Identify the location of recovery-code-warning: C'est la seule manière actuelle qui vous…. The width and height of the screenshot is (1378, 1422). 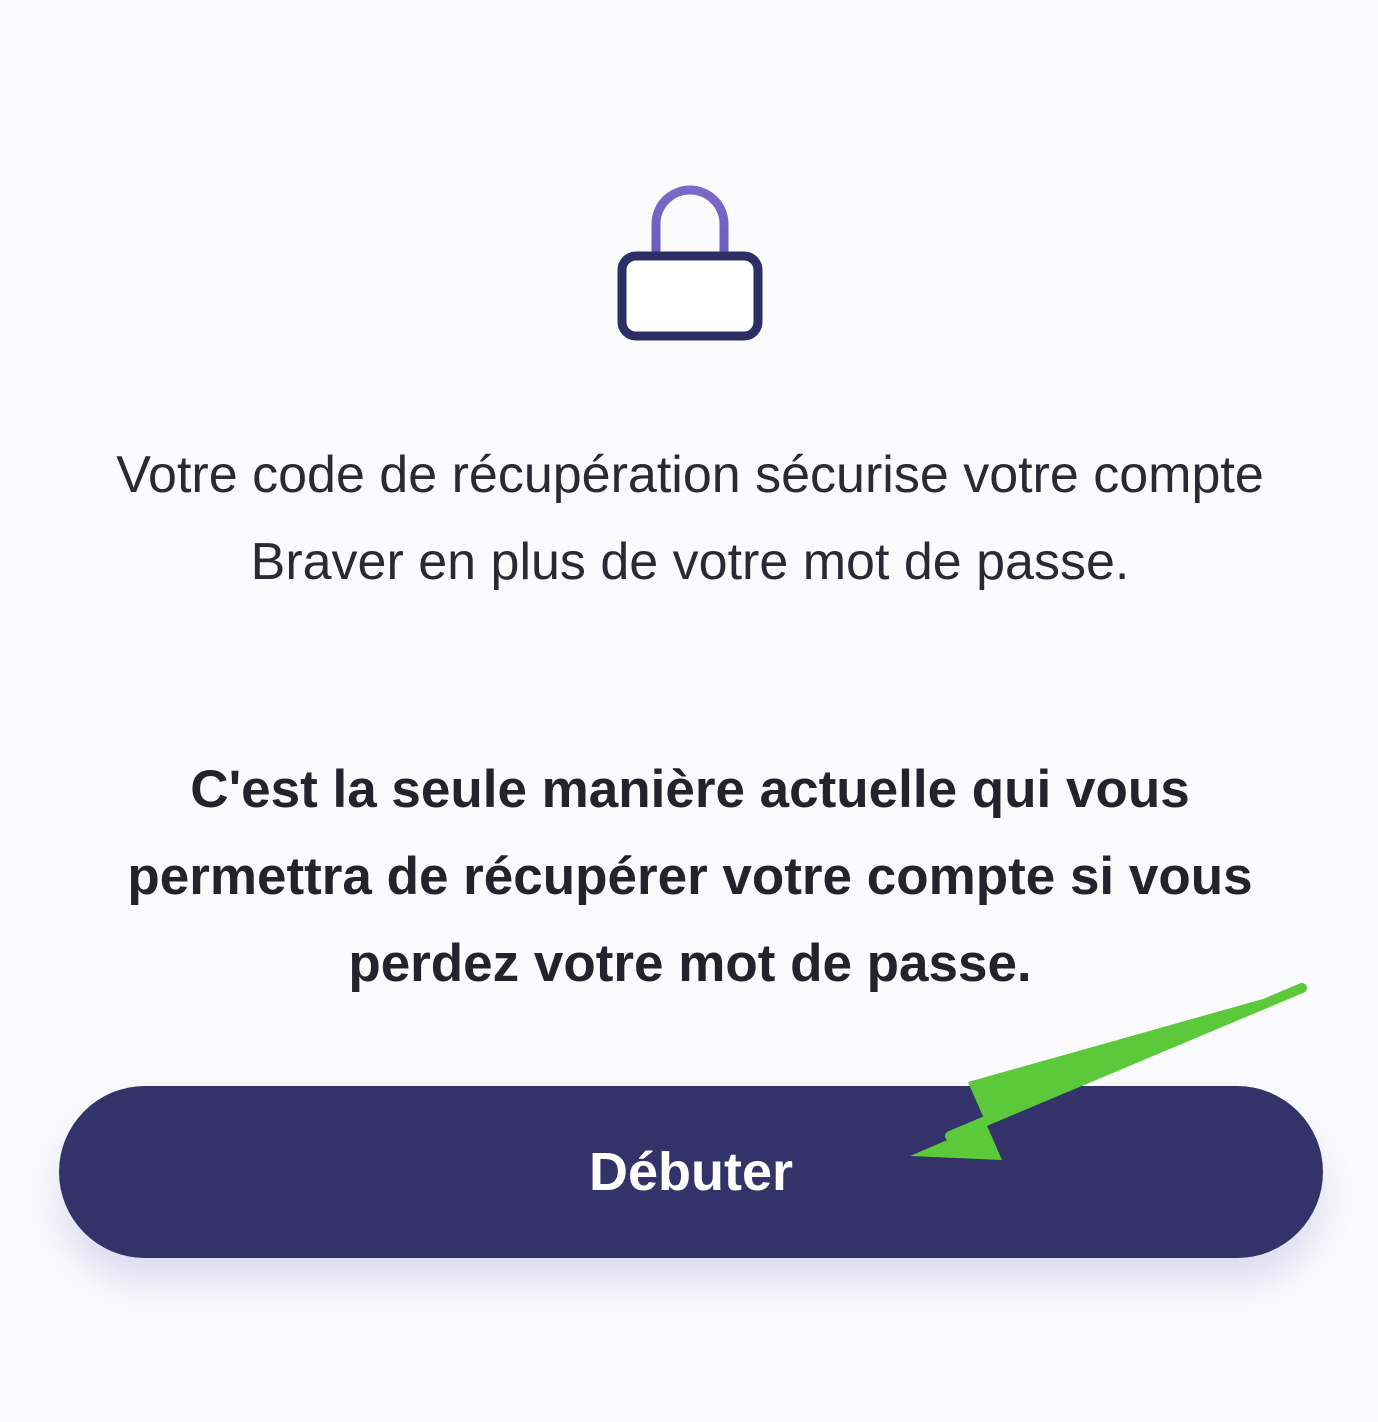
(690, 876).